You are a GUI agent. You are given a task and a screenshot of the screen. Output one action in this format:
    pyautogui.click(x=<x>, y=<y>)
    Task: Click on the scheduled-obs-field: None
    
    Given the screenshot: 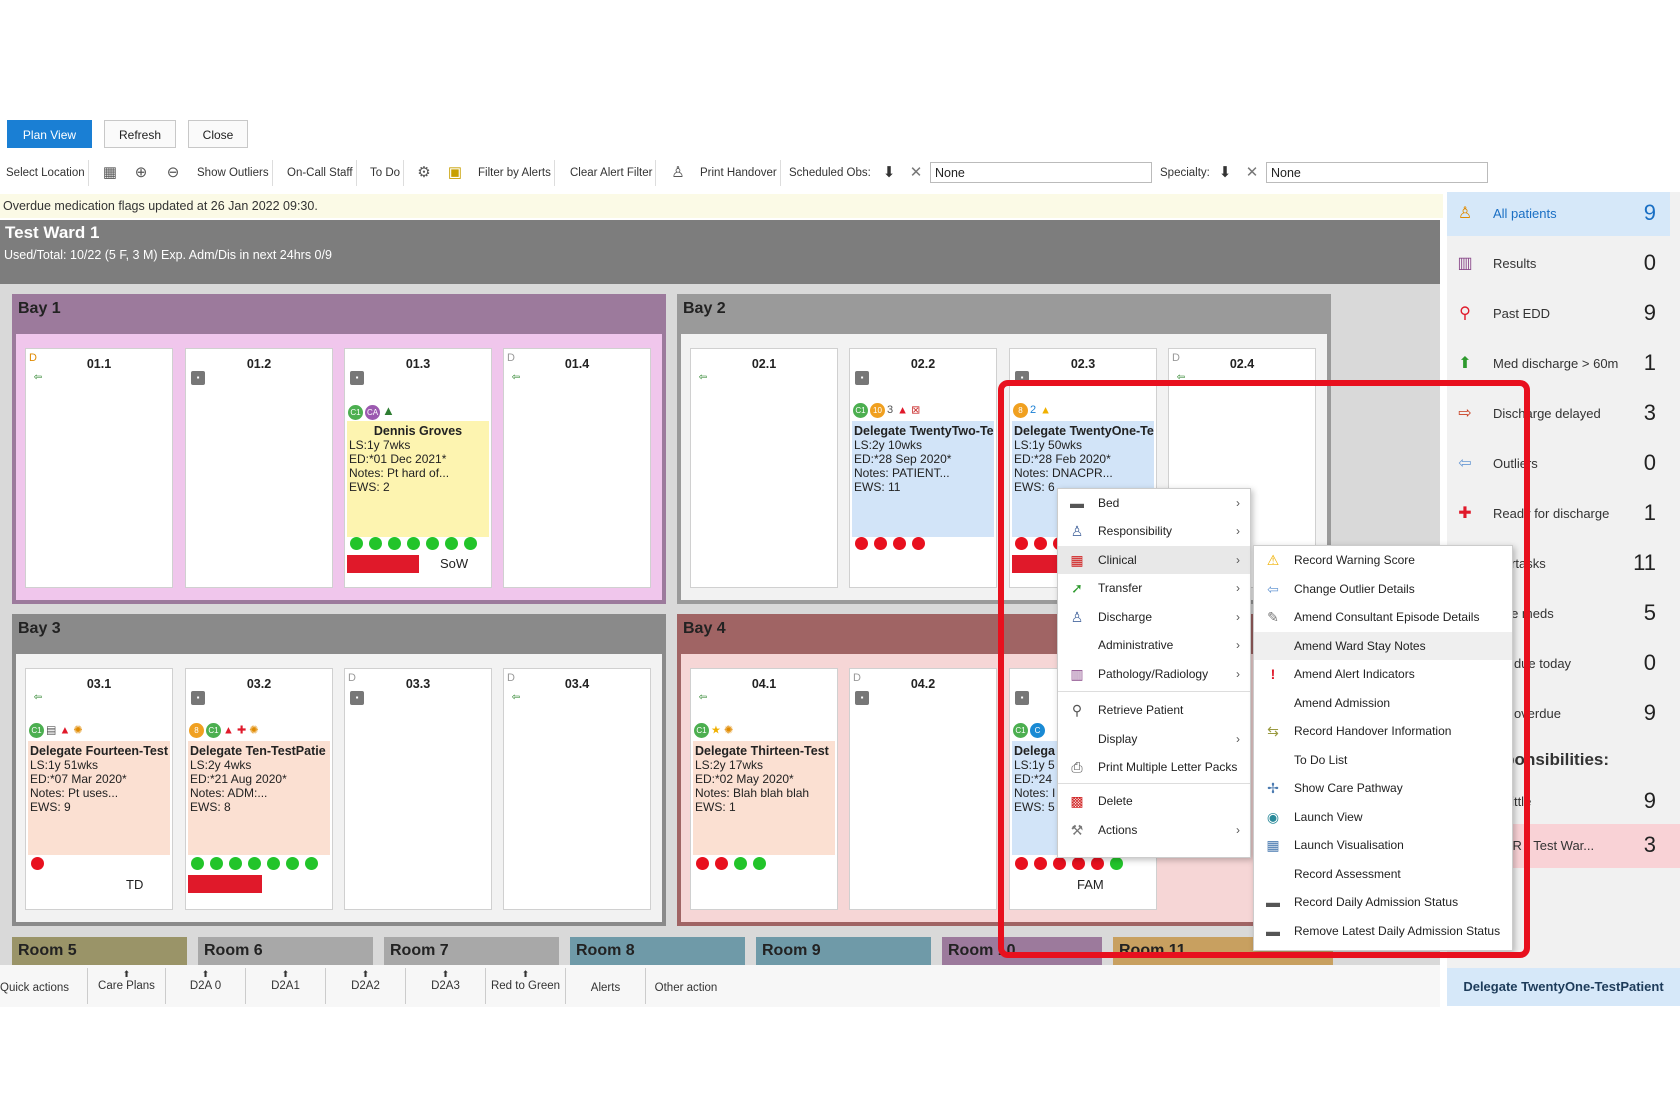 What is the action you would take?
    pyautogui.click(x=1041, y=172)
    